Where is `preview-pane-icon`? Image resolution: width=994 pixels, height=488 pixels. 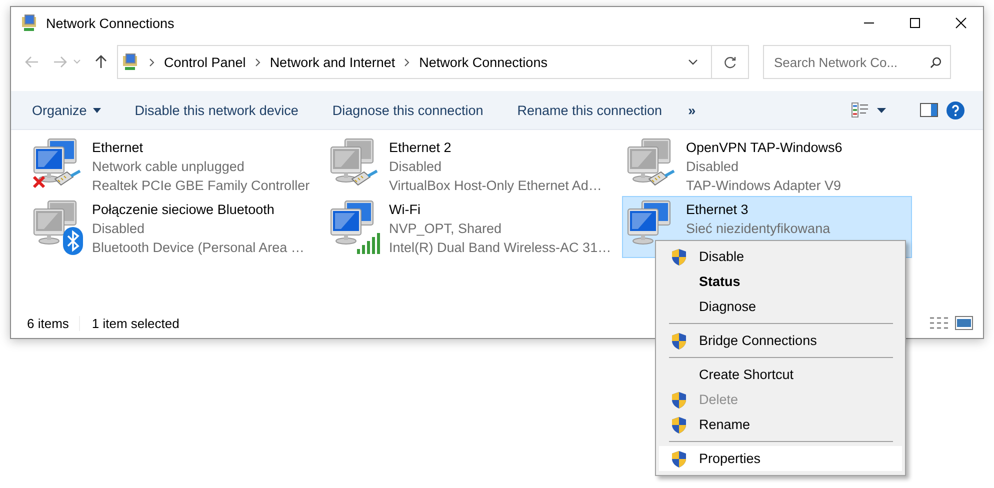
preview-pane-icon is located at coordinates (929, 110).